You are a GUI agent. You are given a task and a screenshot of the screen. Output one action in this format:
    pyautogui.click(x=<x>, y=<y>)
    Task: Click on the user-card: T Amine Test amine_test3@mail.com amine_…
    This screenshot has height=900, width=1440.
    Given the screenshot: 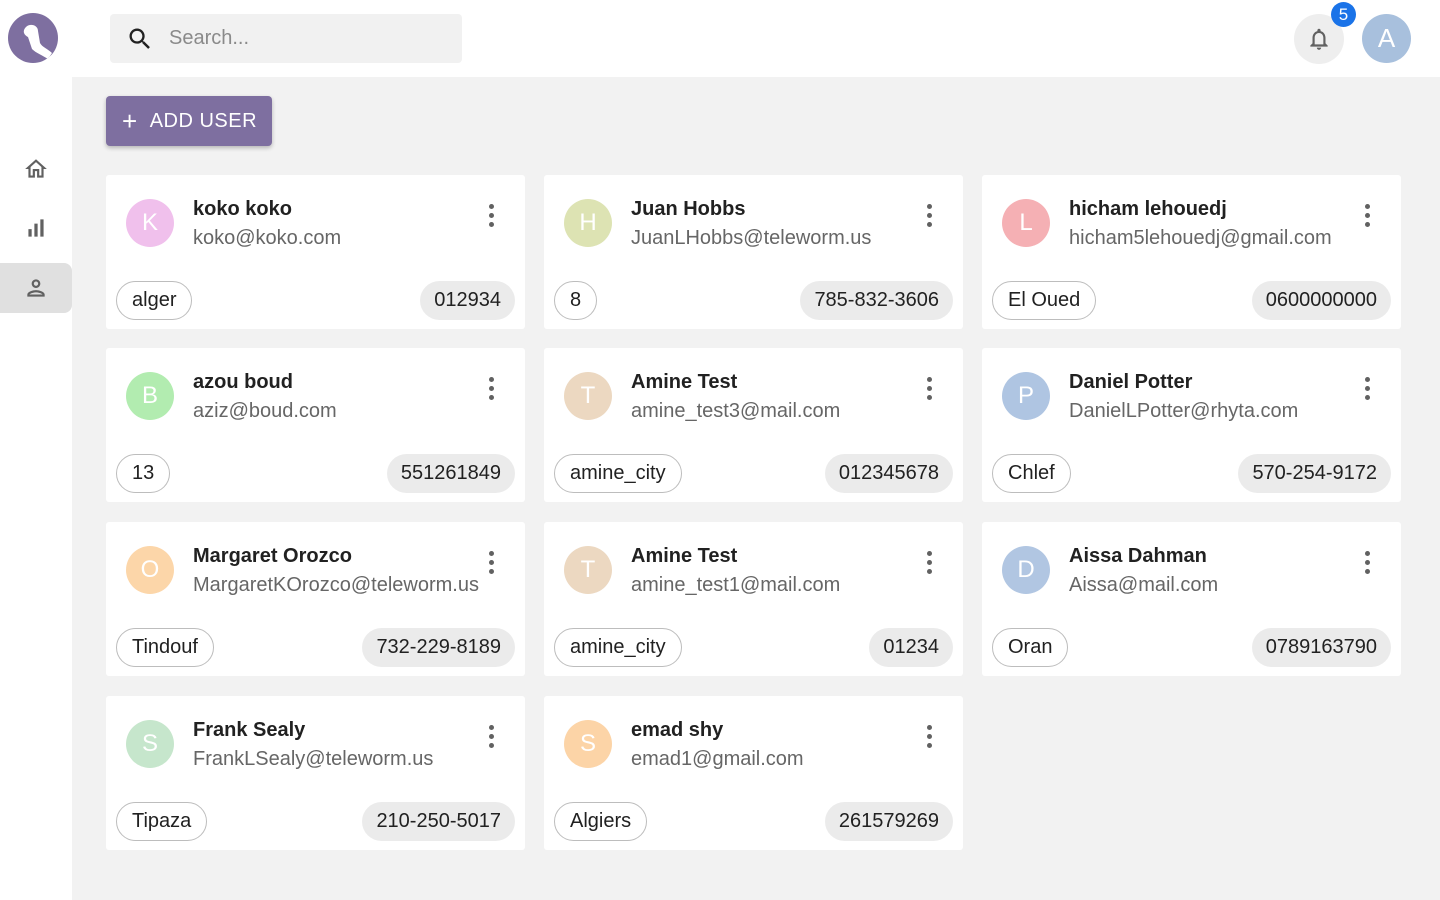 What is the action you would take?
    pyautogui.click(x=753, y=425)
    